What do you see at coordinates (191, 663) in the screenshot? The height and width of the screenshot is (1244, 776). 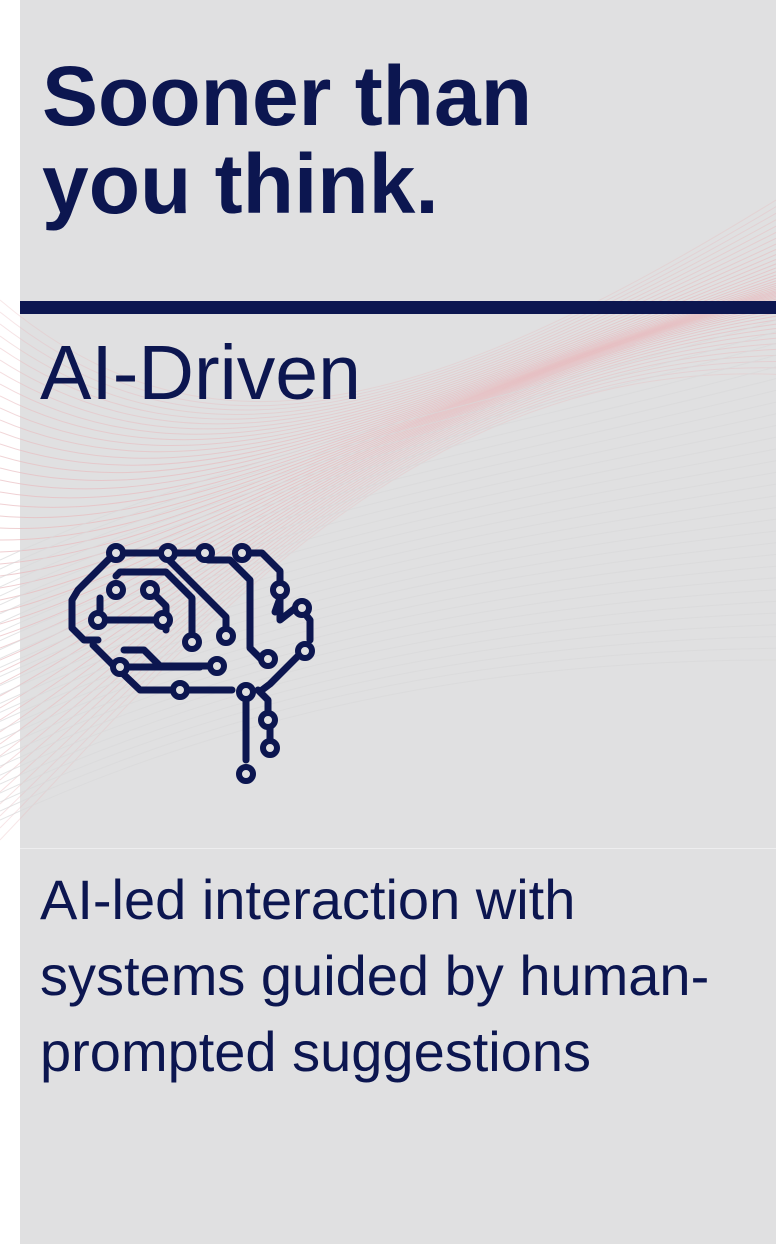 I see `circuit-brain-icon` at bounding box center [191, 663].